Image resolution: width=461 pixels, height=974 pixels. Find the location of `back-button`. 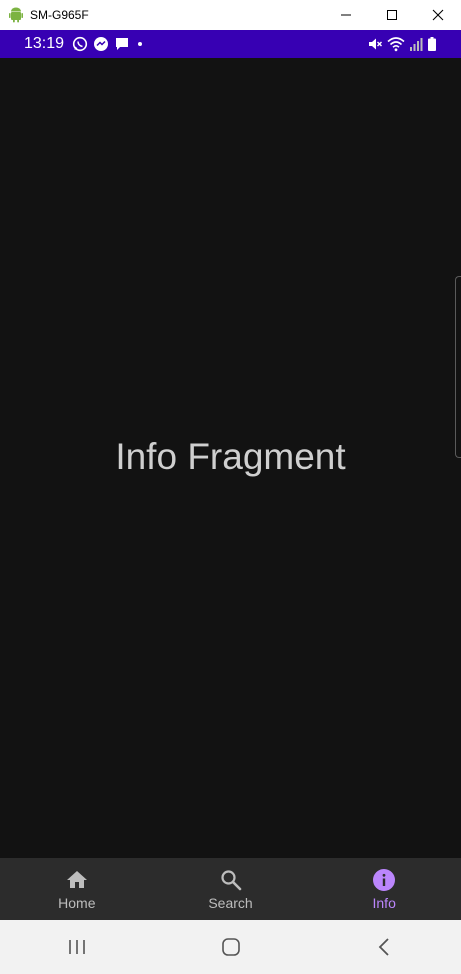

back-button is located at coordinates (384, 947).